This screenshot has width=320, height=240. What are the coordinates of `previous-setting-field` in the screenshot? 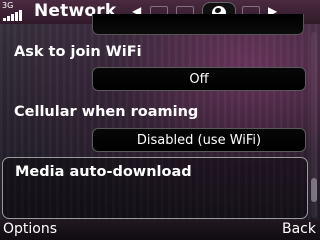 It's located at (198, 24).